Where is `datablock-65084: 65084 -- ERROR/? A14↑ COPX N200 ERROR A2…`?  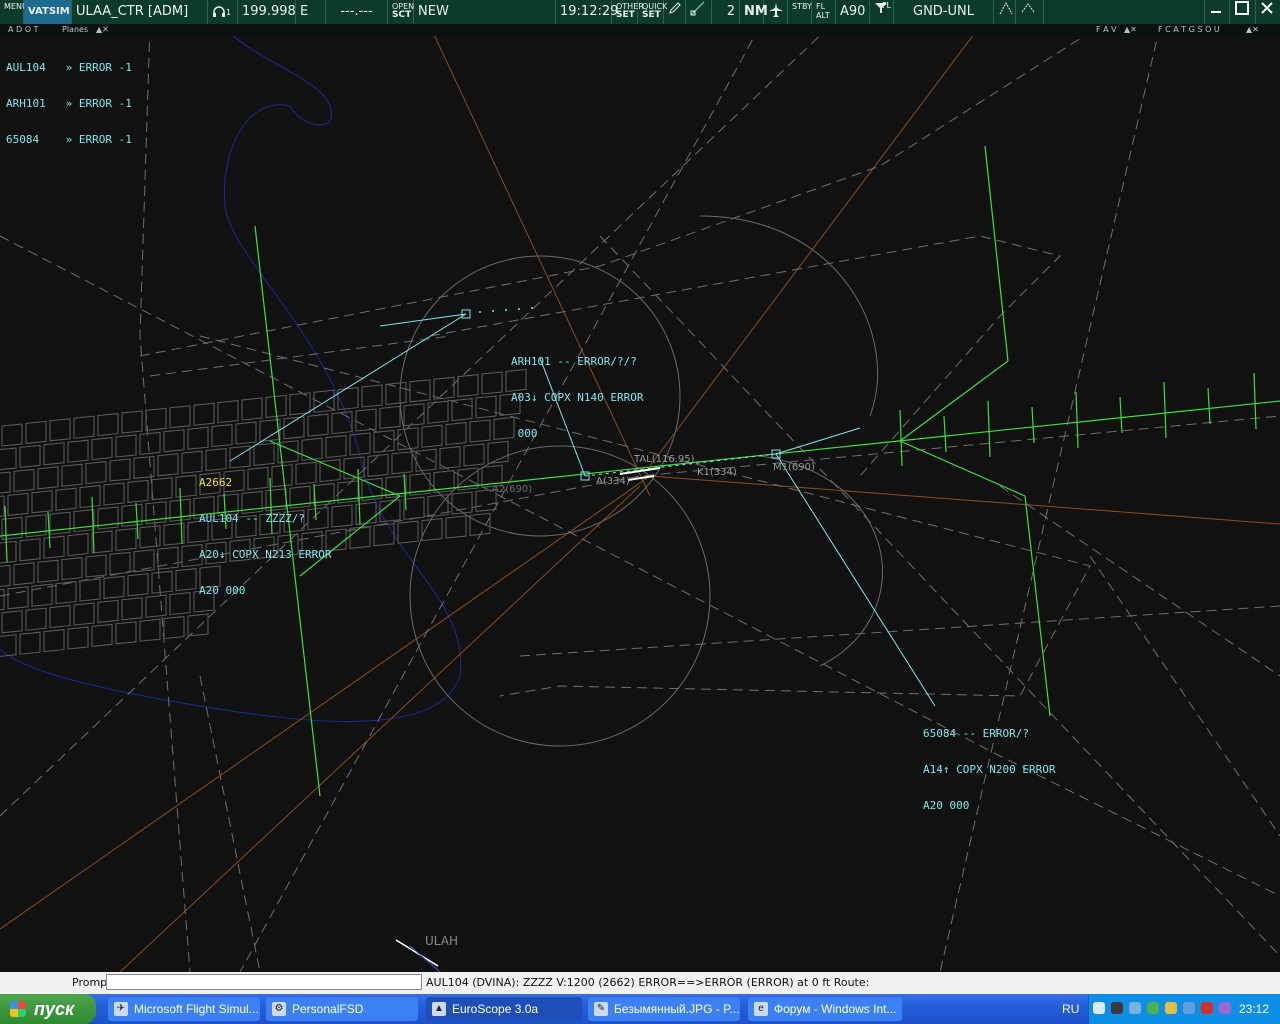 datablock-65084: 65084 -- ERROR/? A14↑ COPX N200 ERROR A2… is located at coordinates (989, 764).